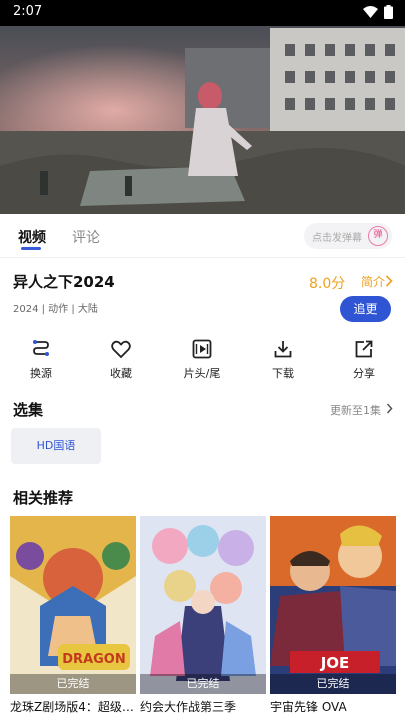 Image resolution: width=405 pixels, height=720 pixels. I want to click on tab-comments: 评论, so click(86, 237).